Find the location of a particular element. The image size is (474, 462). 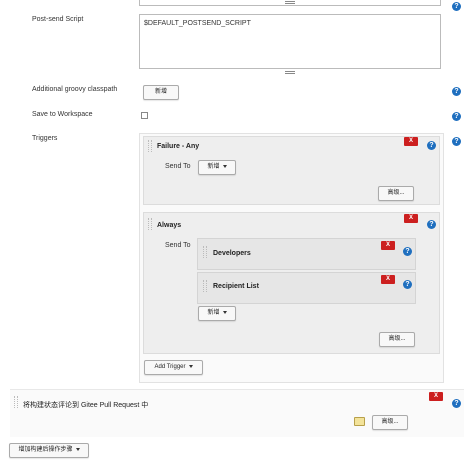

resize-grip-post-send is located at coordinates (290, 72).